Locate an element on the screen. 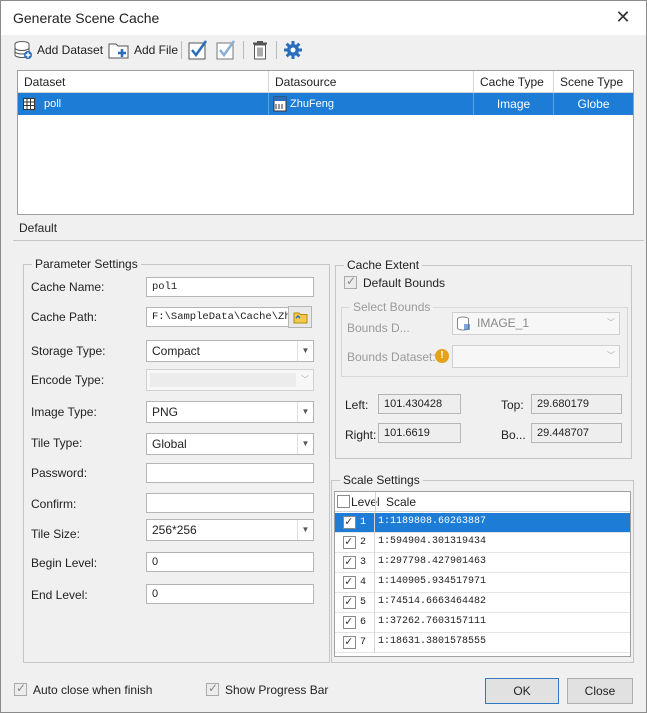 The height and width of the screenshot is (713, 647). cell-dataset: poll is located at coordinates (143, 104).